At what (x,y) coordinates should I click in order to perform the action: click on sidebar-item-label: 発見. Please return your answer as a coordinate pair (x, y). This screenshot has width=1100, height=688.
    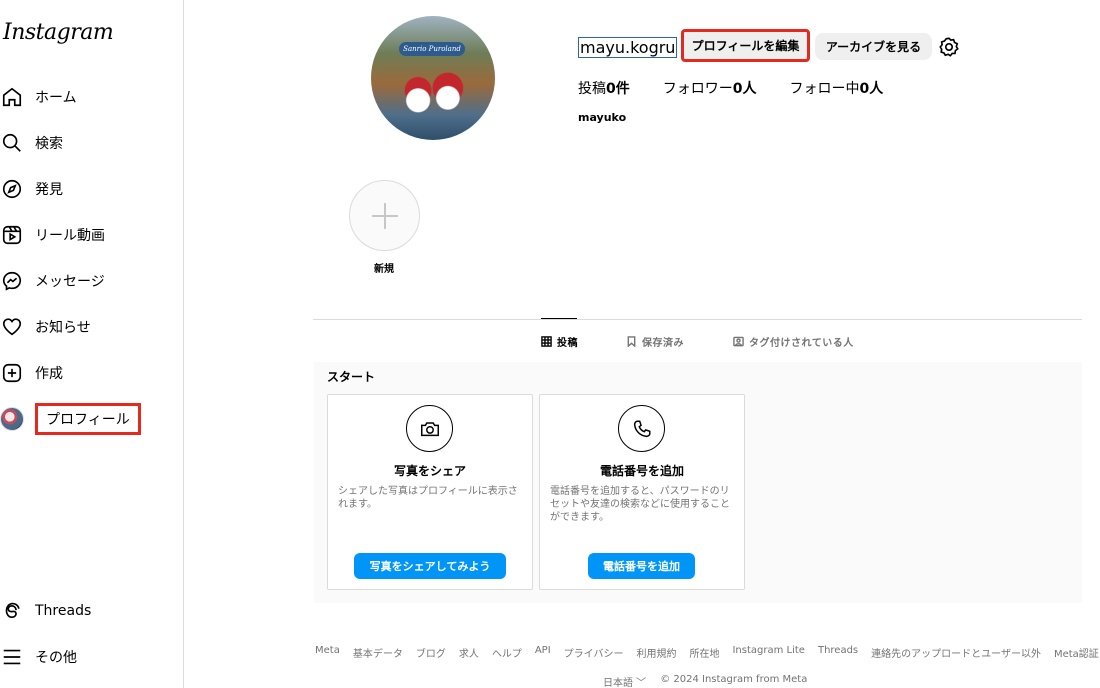
    Looking at the image, I should click on (49, 190).